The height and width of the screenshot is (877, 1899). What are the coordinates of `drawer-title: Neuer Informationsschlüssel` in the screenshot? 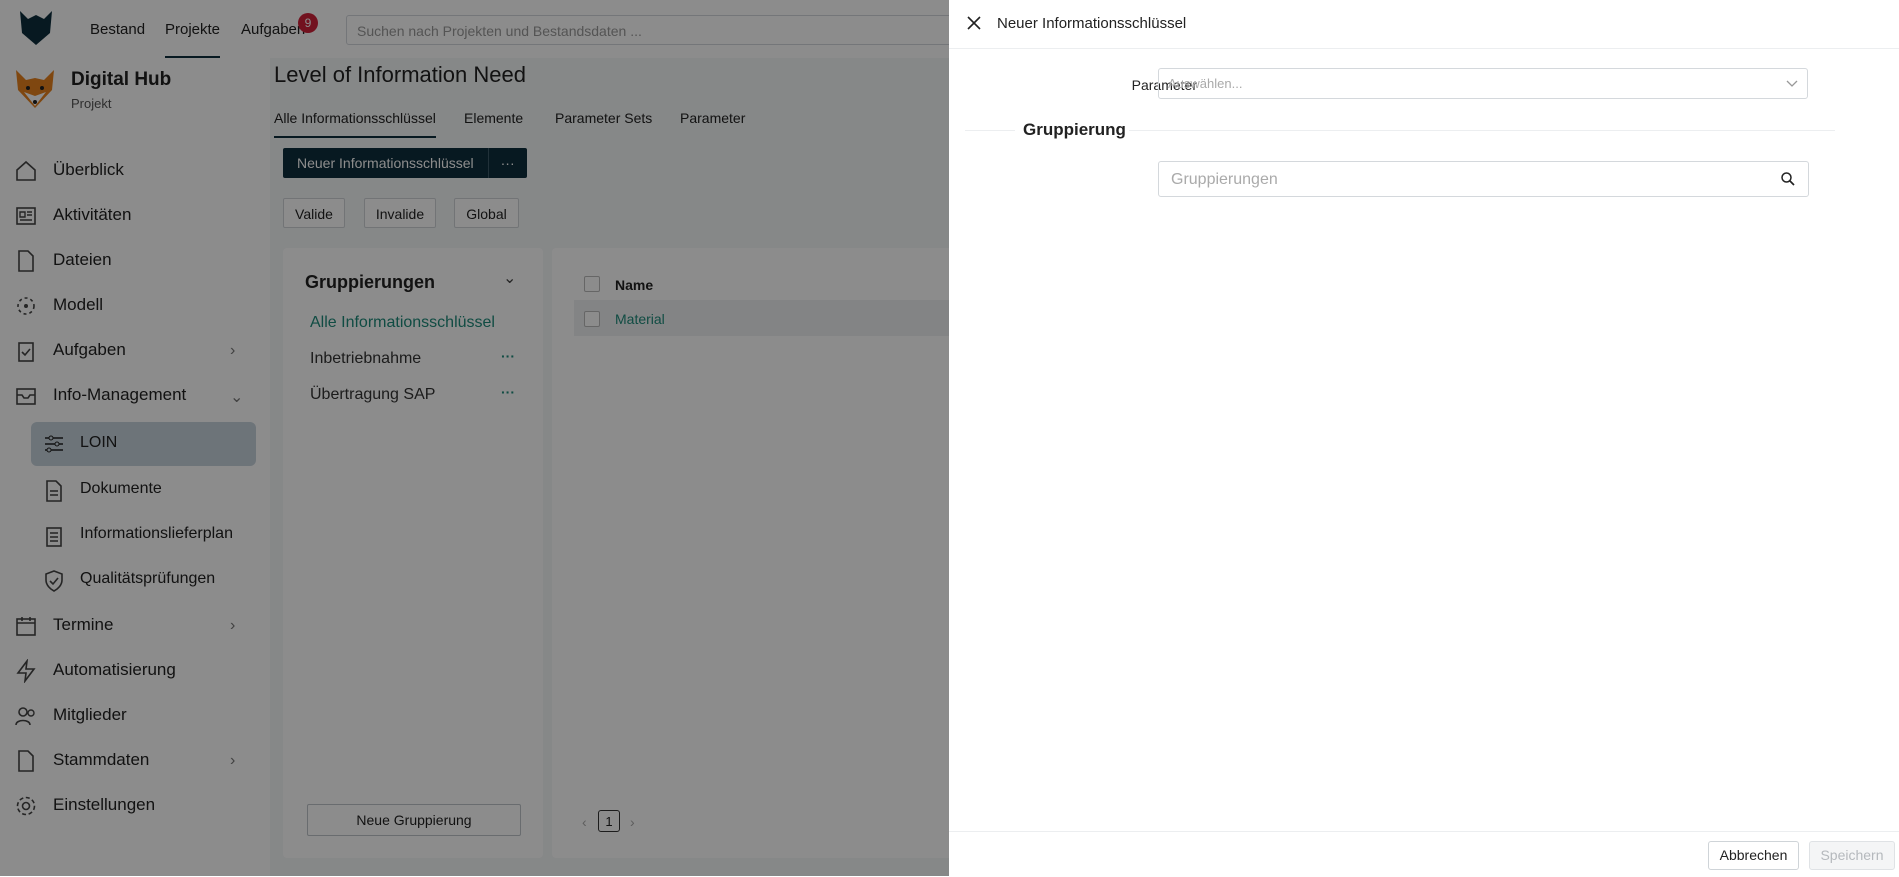 It's located at (1092, 23).